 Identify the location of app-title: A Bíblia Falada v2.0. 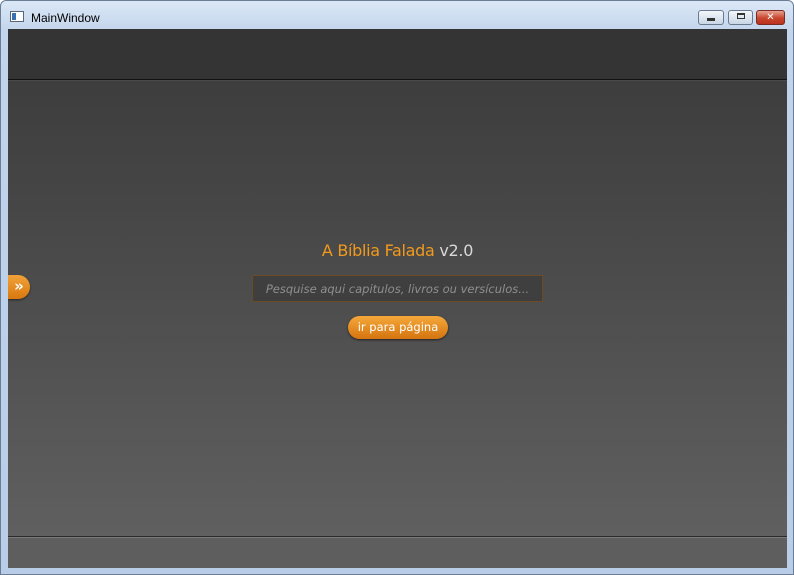
(397, 250).